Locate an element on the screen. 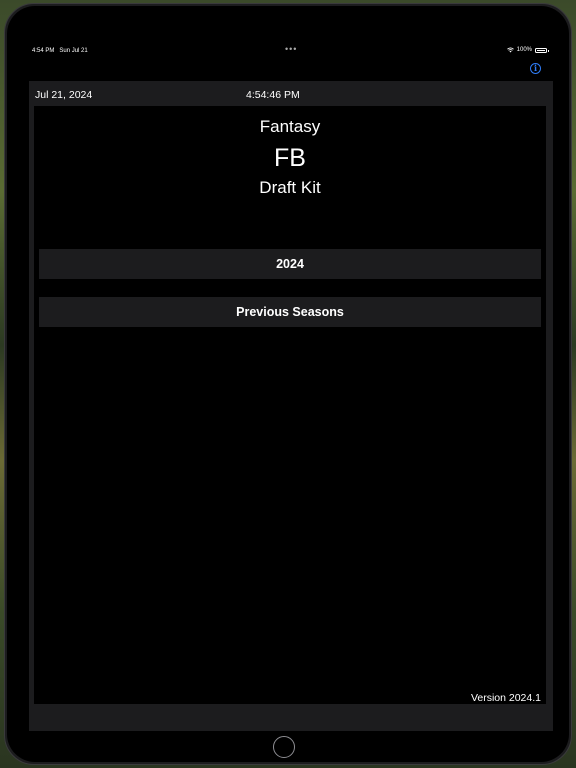  multitasking-dots: ••• is located at coordinates (291, 49).